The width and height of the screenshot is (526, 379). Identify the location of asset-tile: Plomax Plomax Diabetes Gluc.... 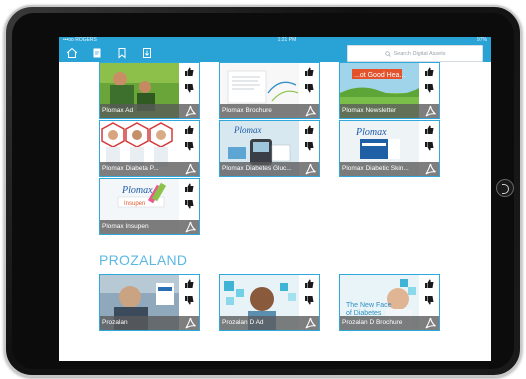
(269, 148).